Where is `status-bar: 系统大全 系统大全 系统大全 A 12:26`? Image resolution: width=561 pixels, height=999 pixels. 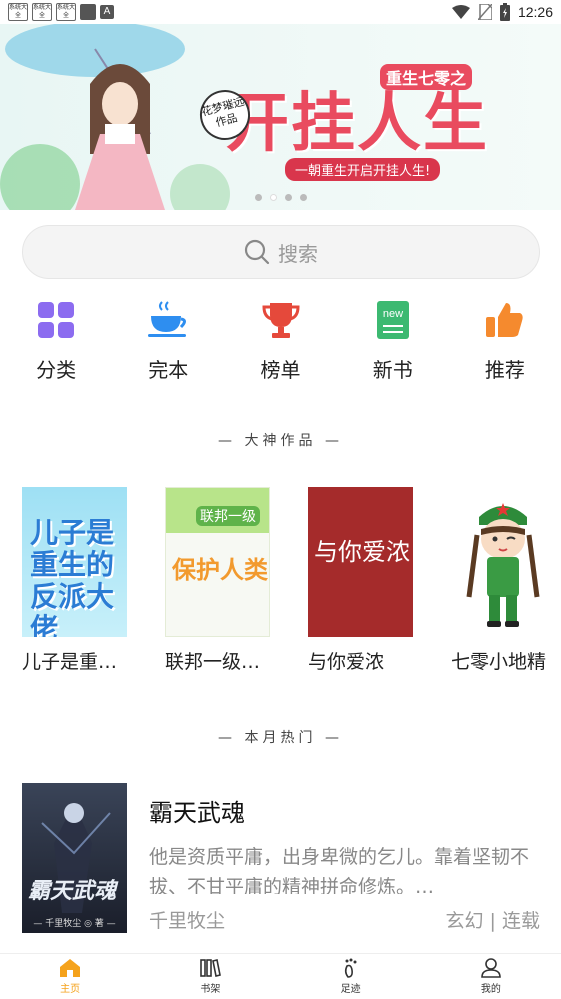 status-bar: 系统大全 系统大全 系统大全 A 12:26 is located at coordinates (280, 12).